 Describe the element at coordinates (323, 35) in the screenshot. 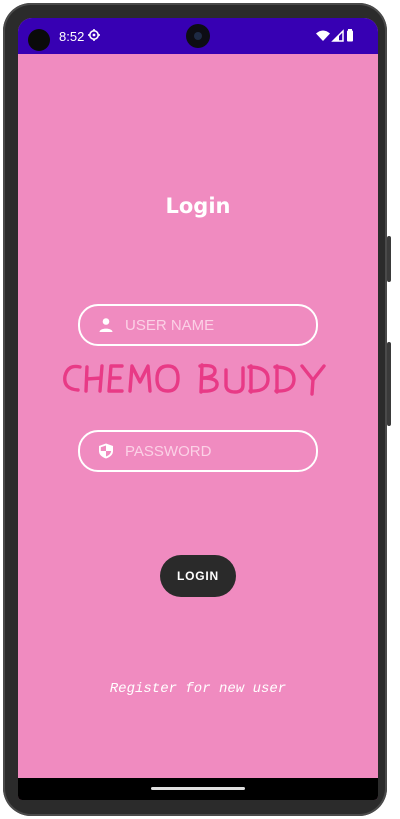

I see `wifi-icon` at that location.